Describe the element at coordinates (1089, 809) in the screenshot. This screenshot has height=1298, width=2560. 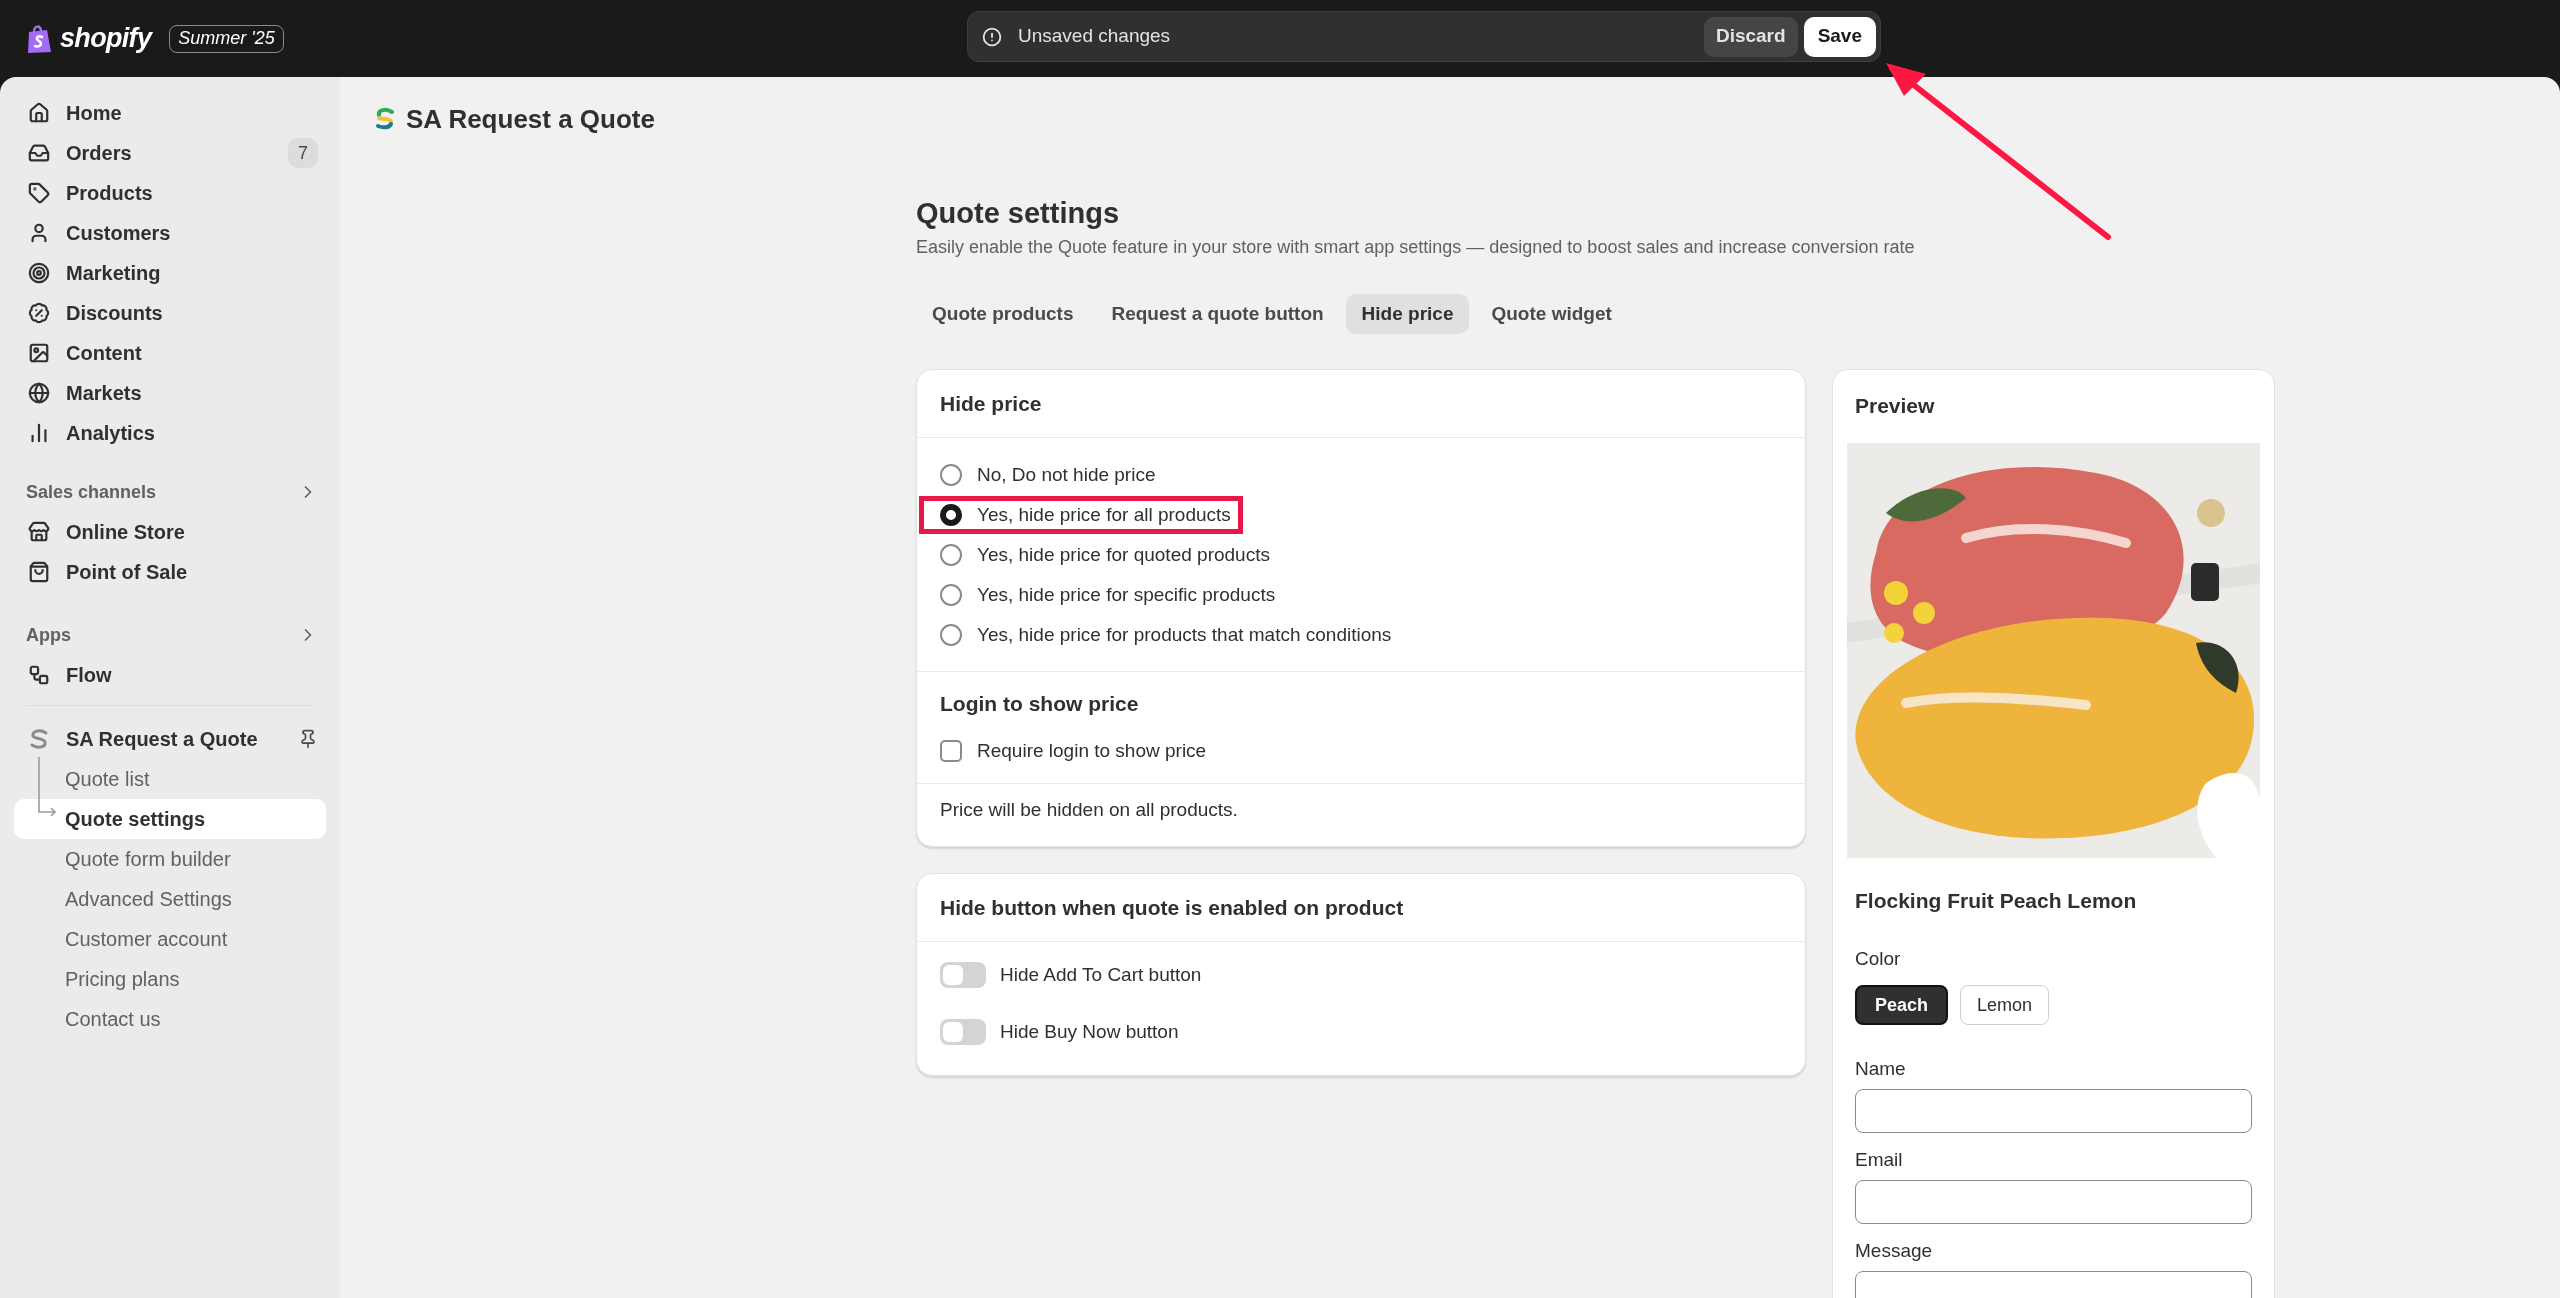
I see `info-note: Price will be hidden on all products.` at that location.